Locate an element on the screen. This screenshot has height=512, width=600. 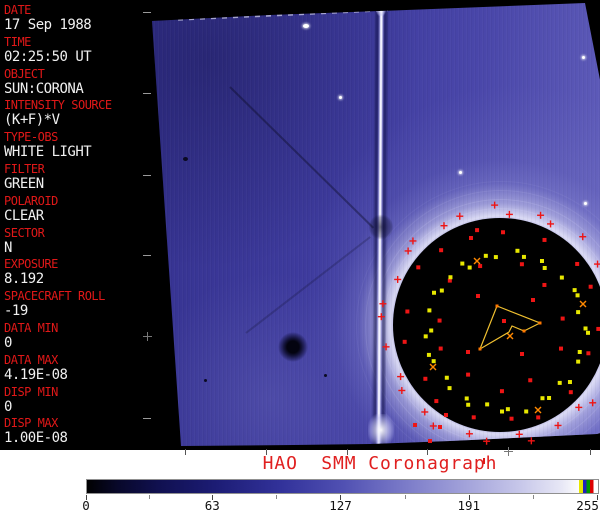
colorbar-tick-label: 63 is located at coordinates (212, 505).